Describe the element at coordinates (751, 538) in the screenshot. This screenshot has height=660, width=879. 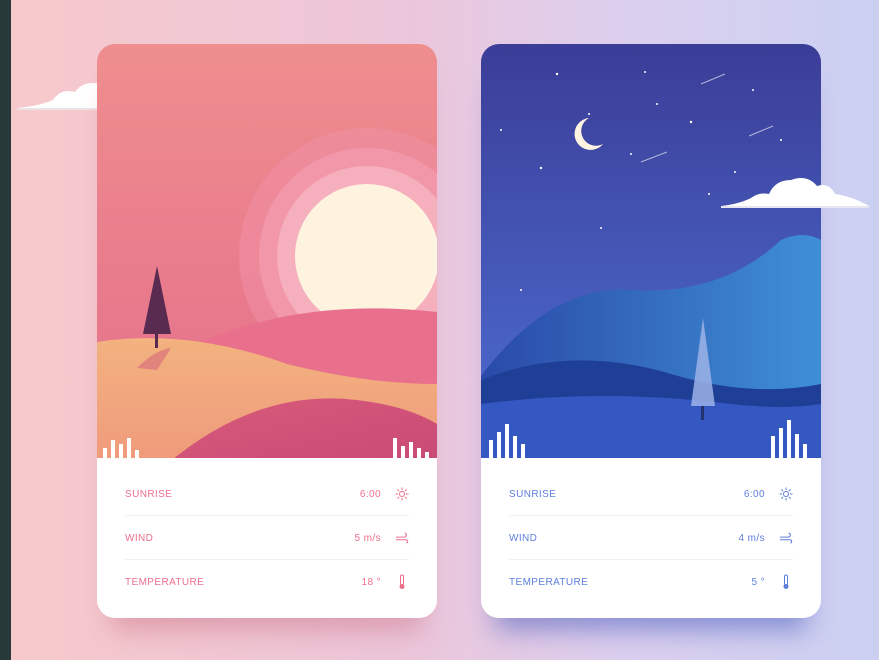
I see `wind-value: 4 m/s` at that location.